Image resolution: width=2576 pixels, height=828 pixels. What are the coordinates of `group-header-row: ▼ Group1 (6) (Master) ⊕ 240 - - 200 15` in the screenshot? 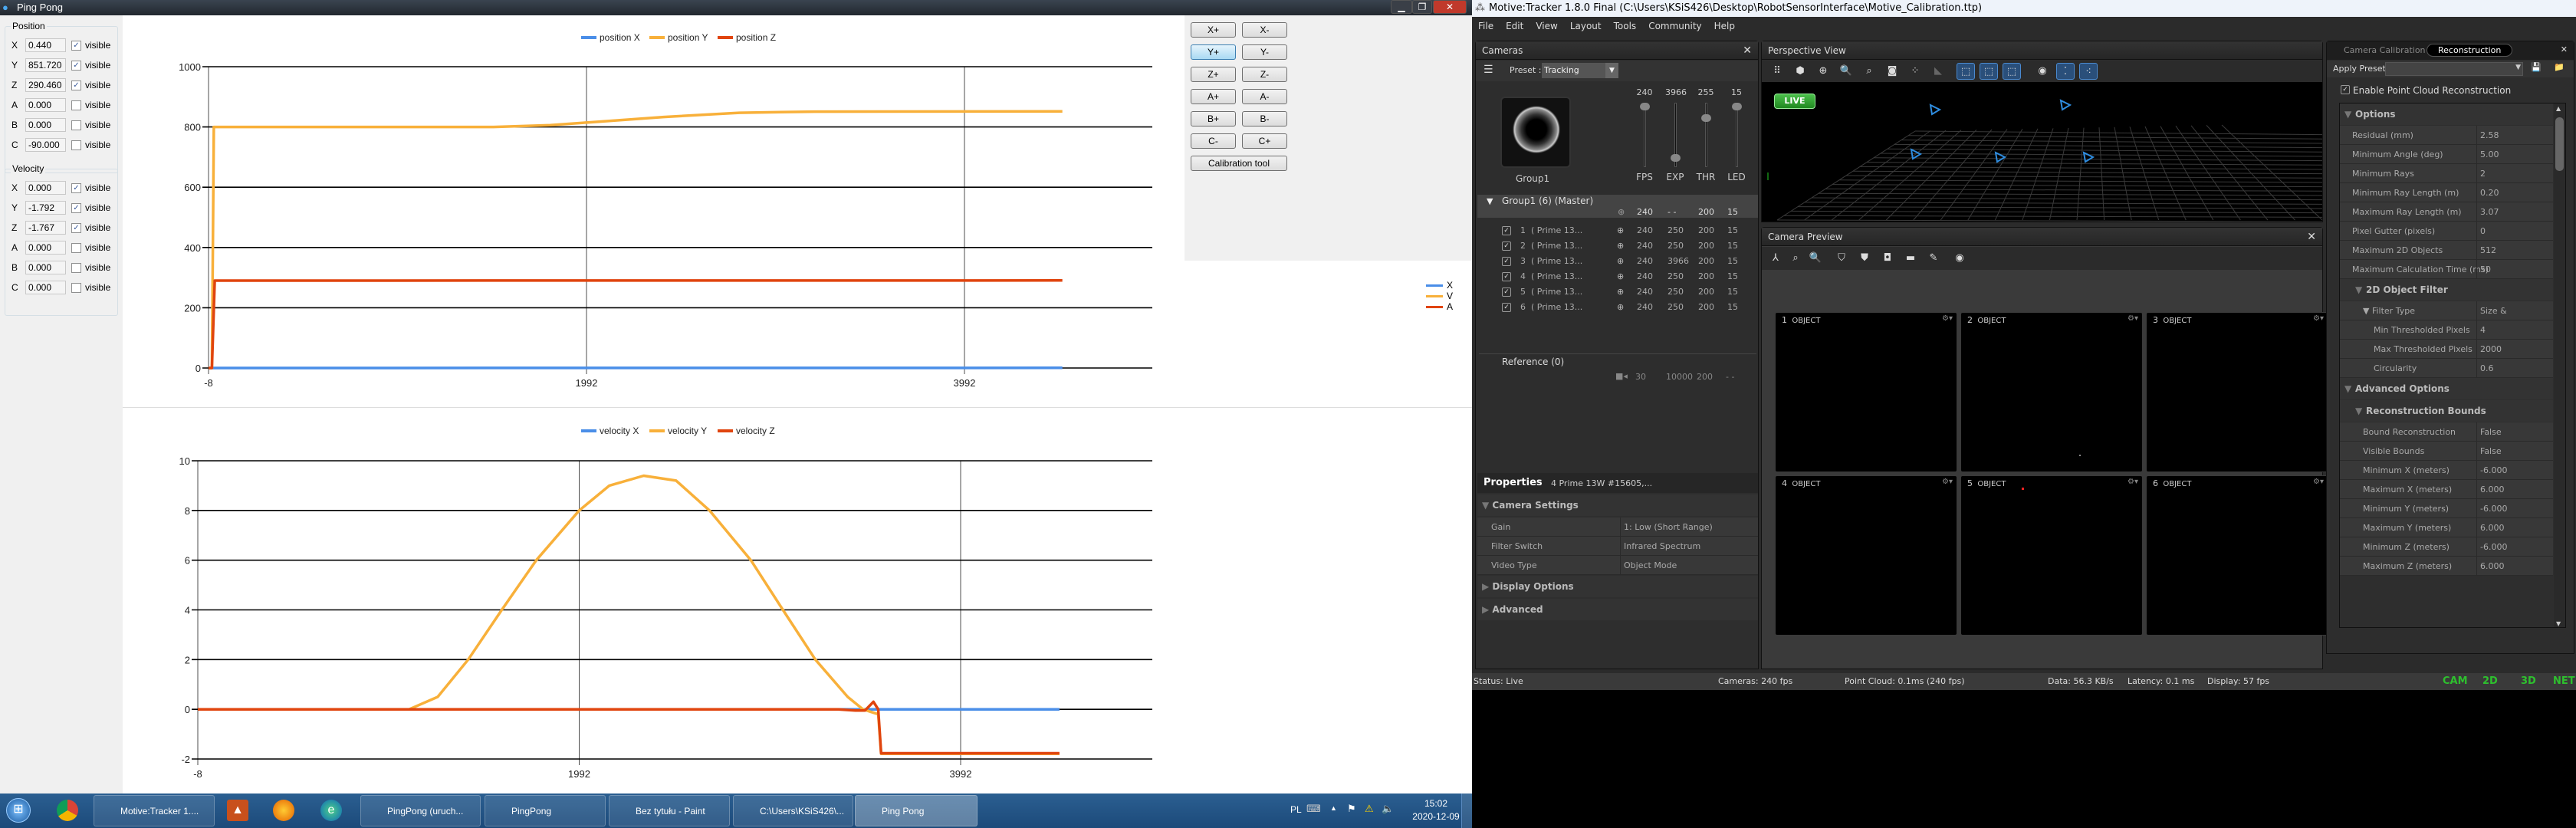 It's located at (1617, 206).